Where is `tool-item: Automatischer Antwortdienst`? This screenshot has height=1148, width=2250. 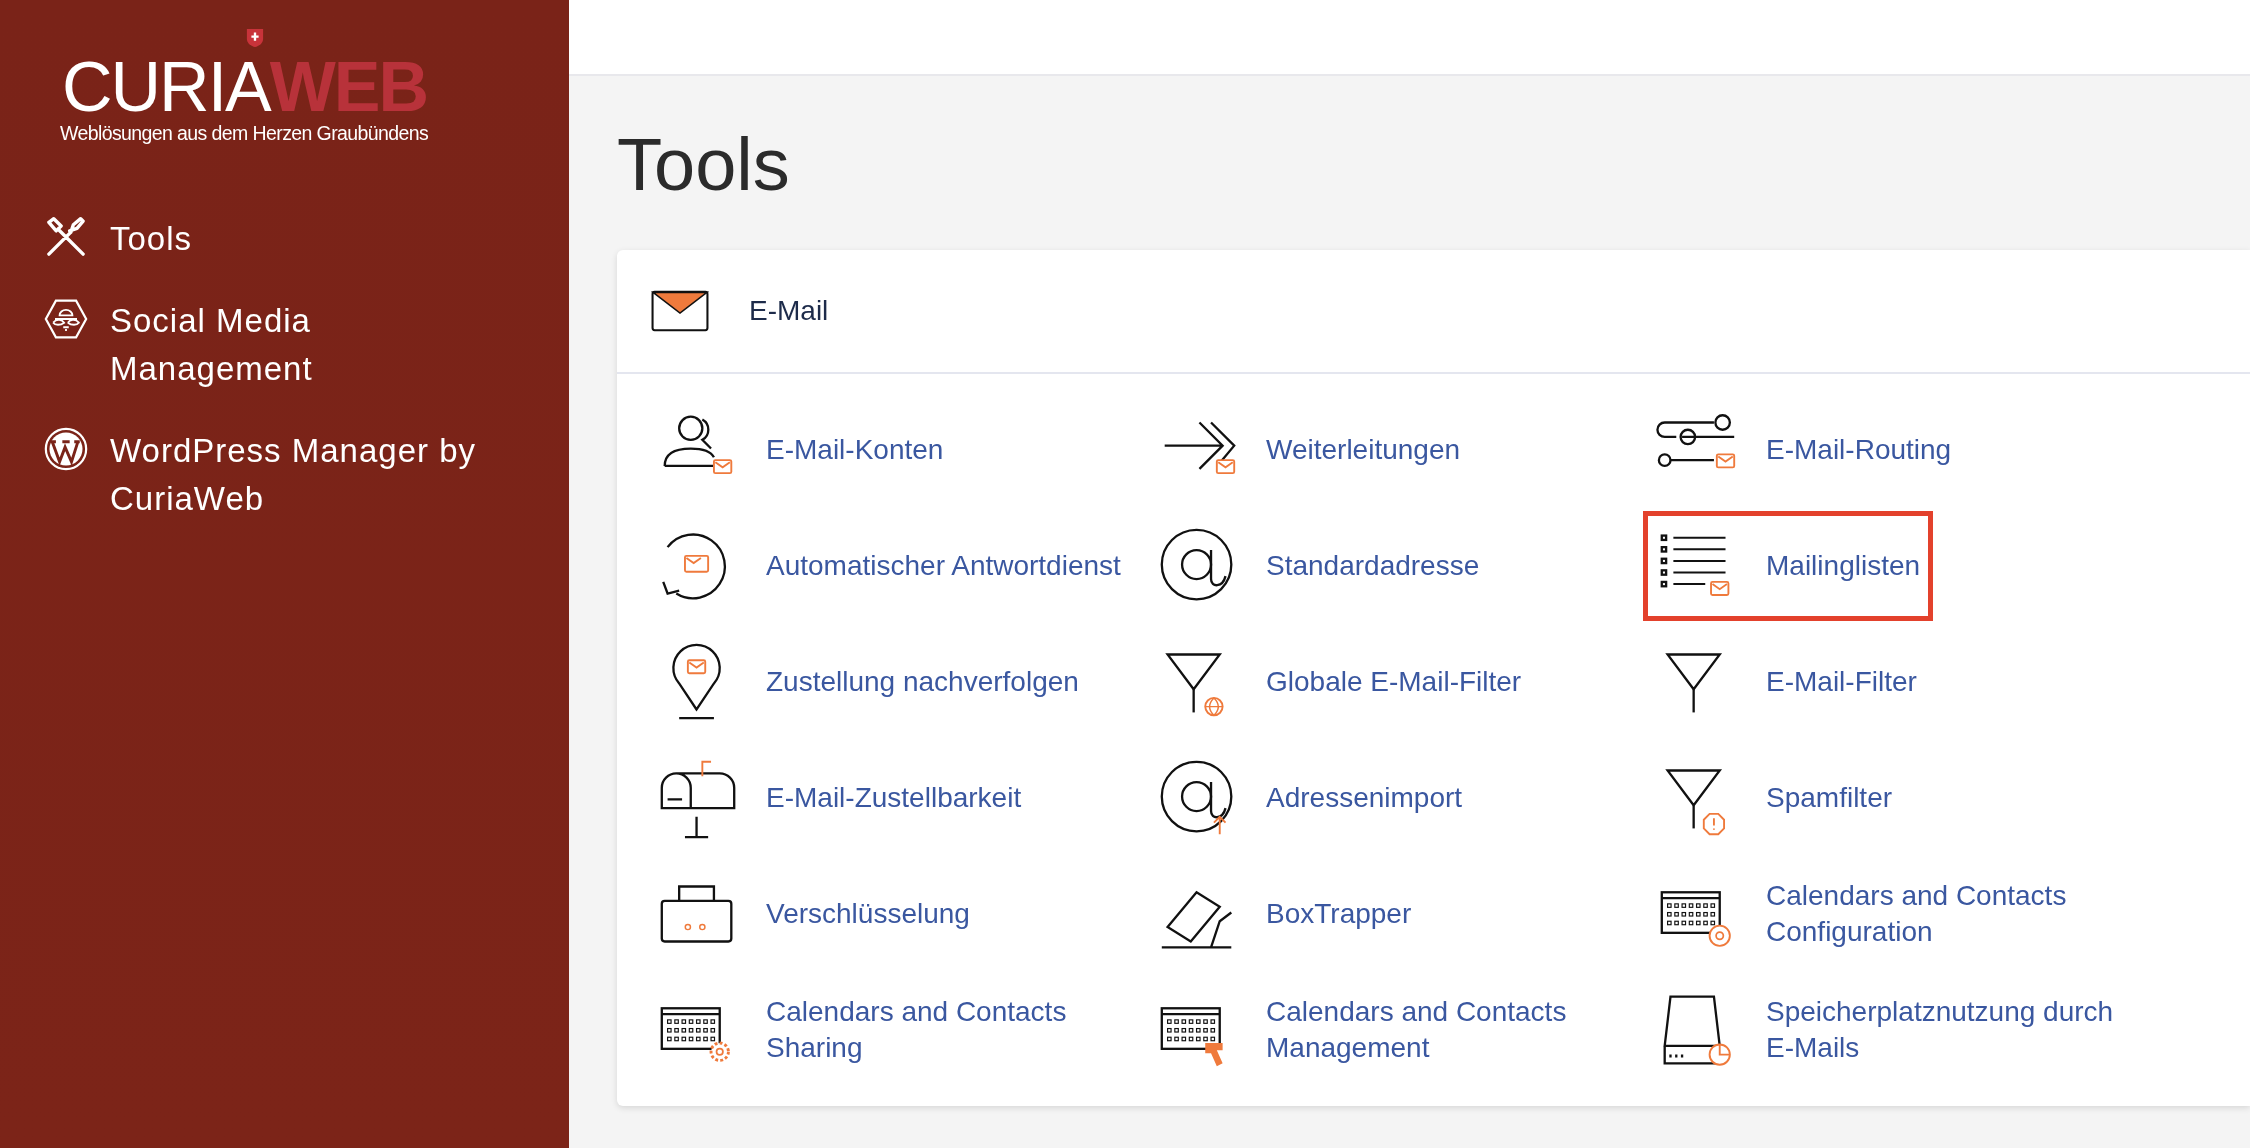
tool-item: Automatischer Antwortdienst is located at coordinates (888, 566).